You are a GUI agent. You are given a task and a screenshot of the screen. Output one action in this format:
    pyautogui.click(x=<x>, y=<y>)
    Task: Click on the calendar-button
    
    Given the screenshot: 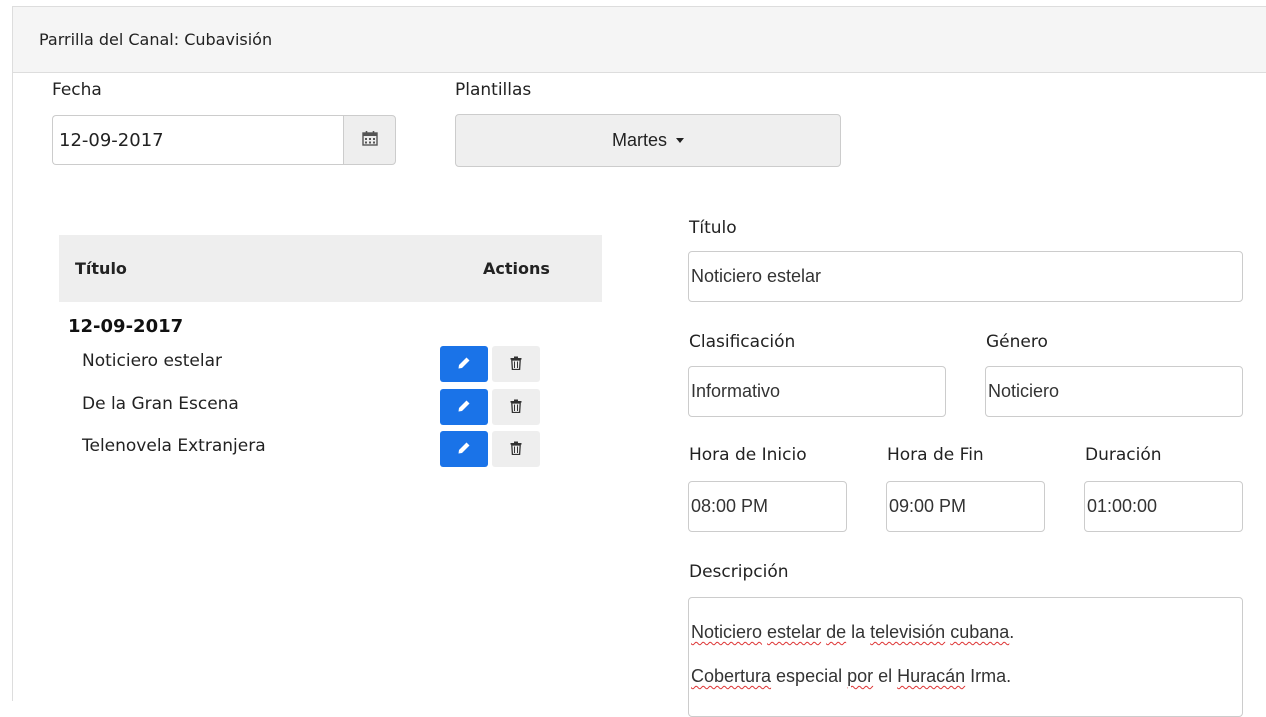 What is the action you would take?
    pyautogui.click(x=369, y=140)
    